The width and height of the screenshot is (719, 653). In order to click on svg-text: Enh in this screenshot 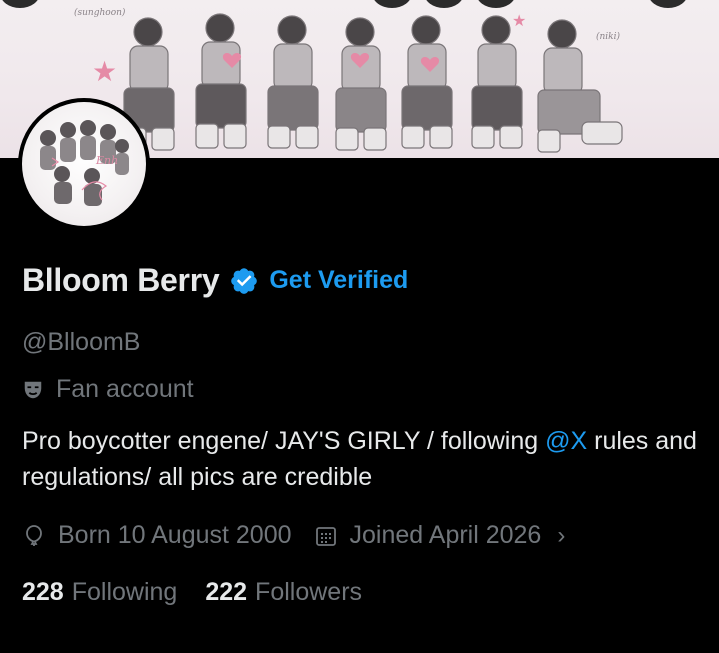, I will do `click(106, 160)`.